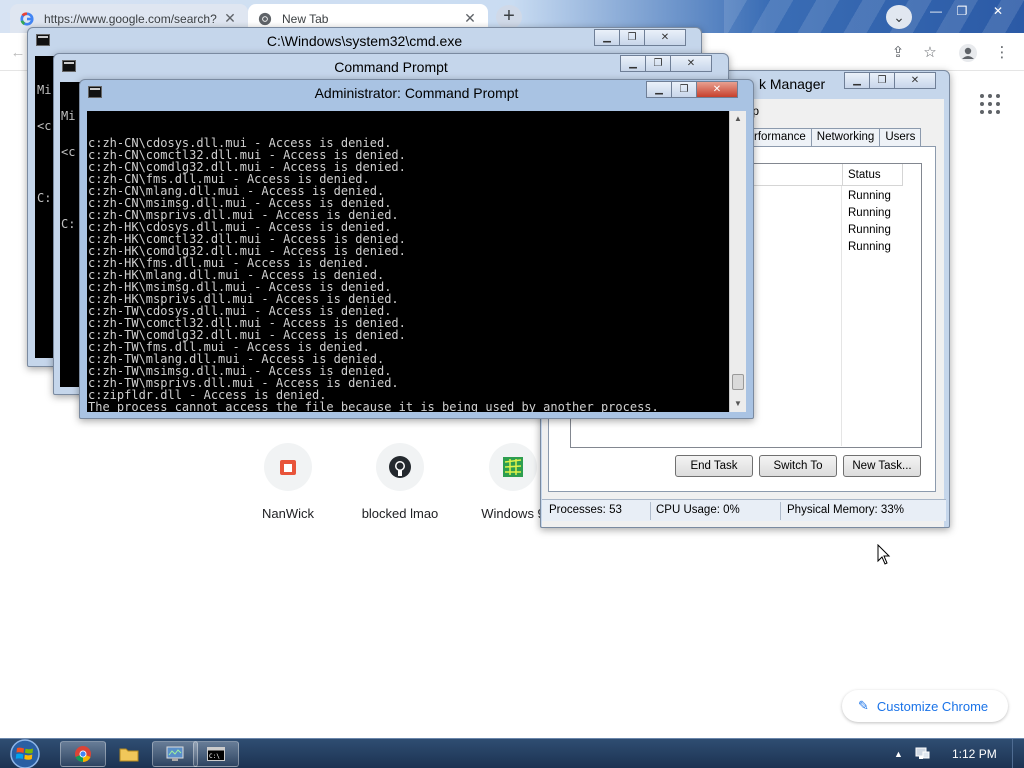 The height and width of the screenshot is (768, 1024). Describe the element at coordinates (930, 53) in the screenshot. I see `bookmark-star-icon: ☆` at that location.